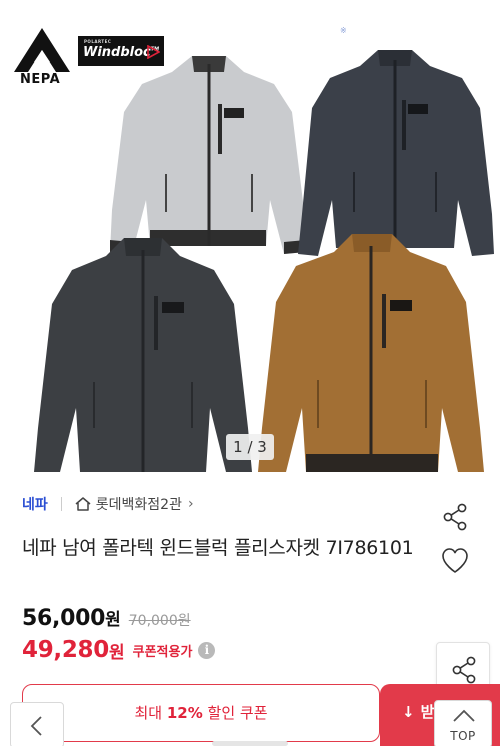  I want to click on nepa-logo: NEPA, so click(42, 58).